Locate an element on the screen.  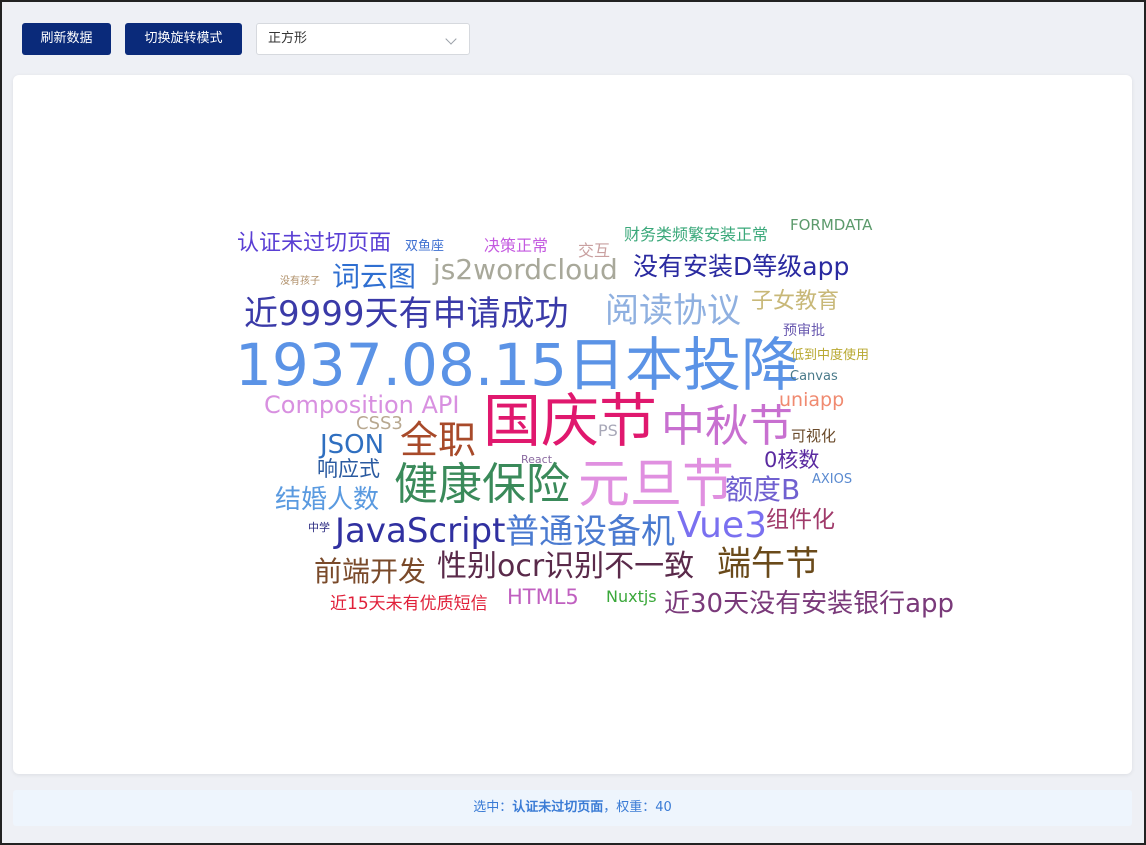
selection-status-bar: 选中：认证未过切页面，权重：40 is located at coordinates (572, 808).